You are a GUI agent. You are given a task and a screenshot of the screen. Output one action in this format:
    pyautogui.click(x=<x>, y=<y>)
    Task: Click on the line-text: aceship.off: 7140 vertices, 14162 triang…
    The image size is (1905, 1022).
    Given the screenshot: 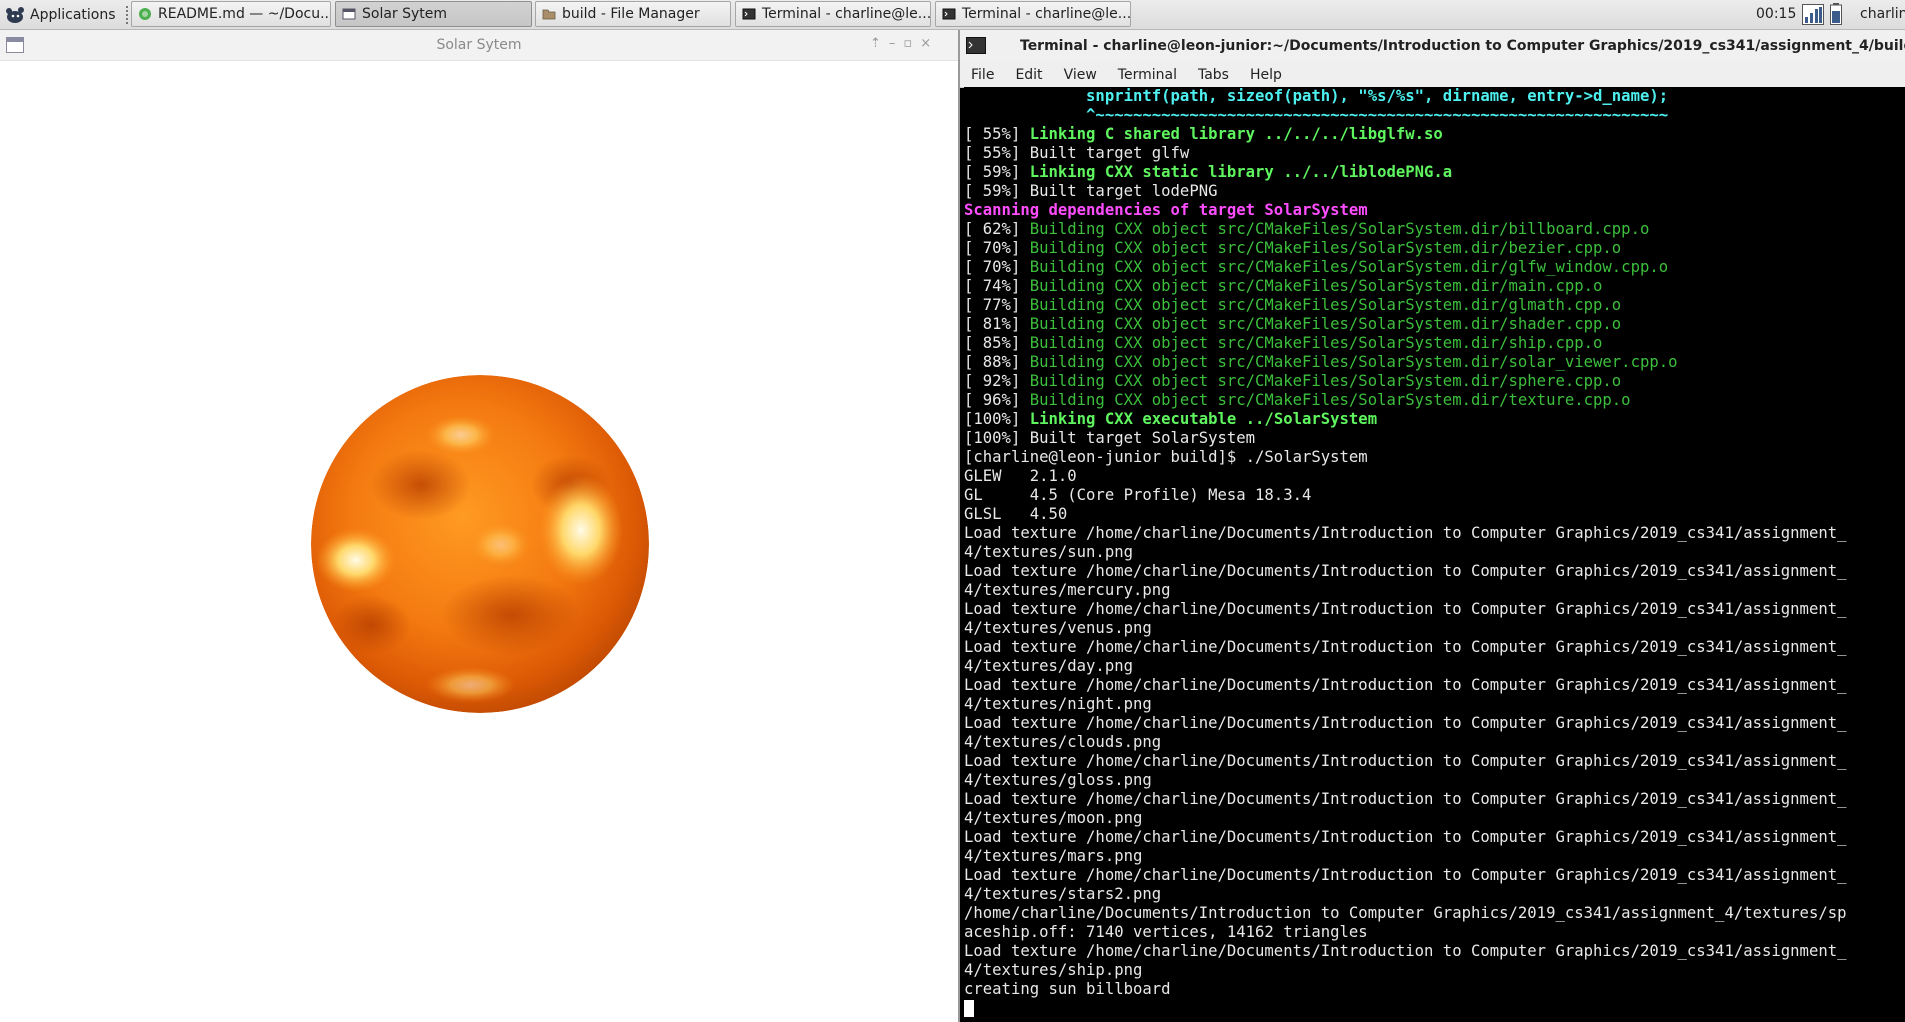 What is the action you would take?
    pyautogui.click(x=1166, y=932)
    